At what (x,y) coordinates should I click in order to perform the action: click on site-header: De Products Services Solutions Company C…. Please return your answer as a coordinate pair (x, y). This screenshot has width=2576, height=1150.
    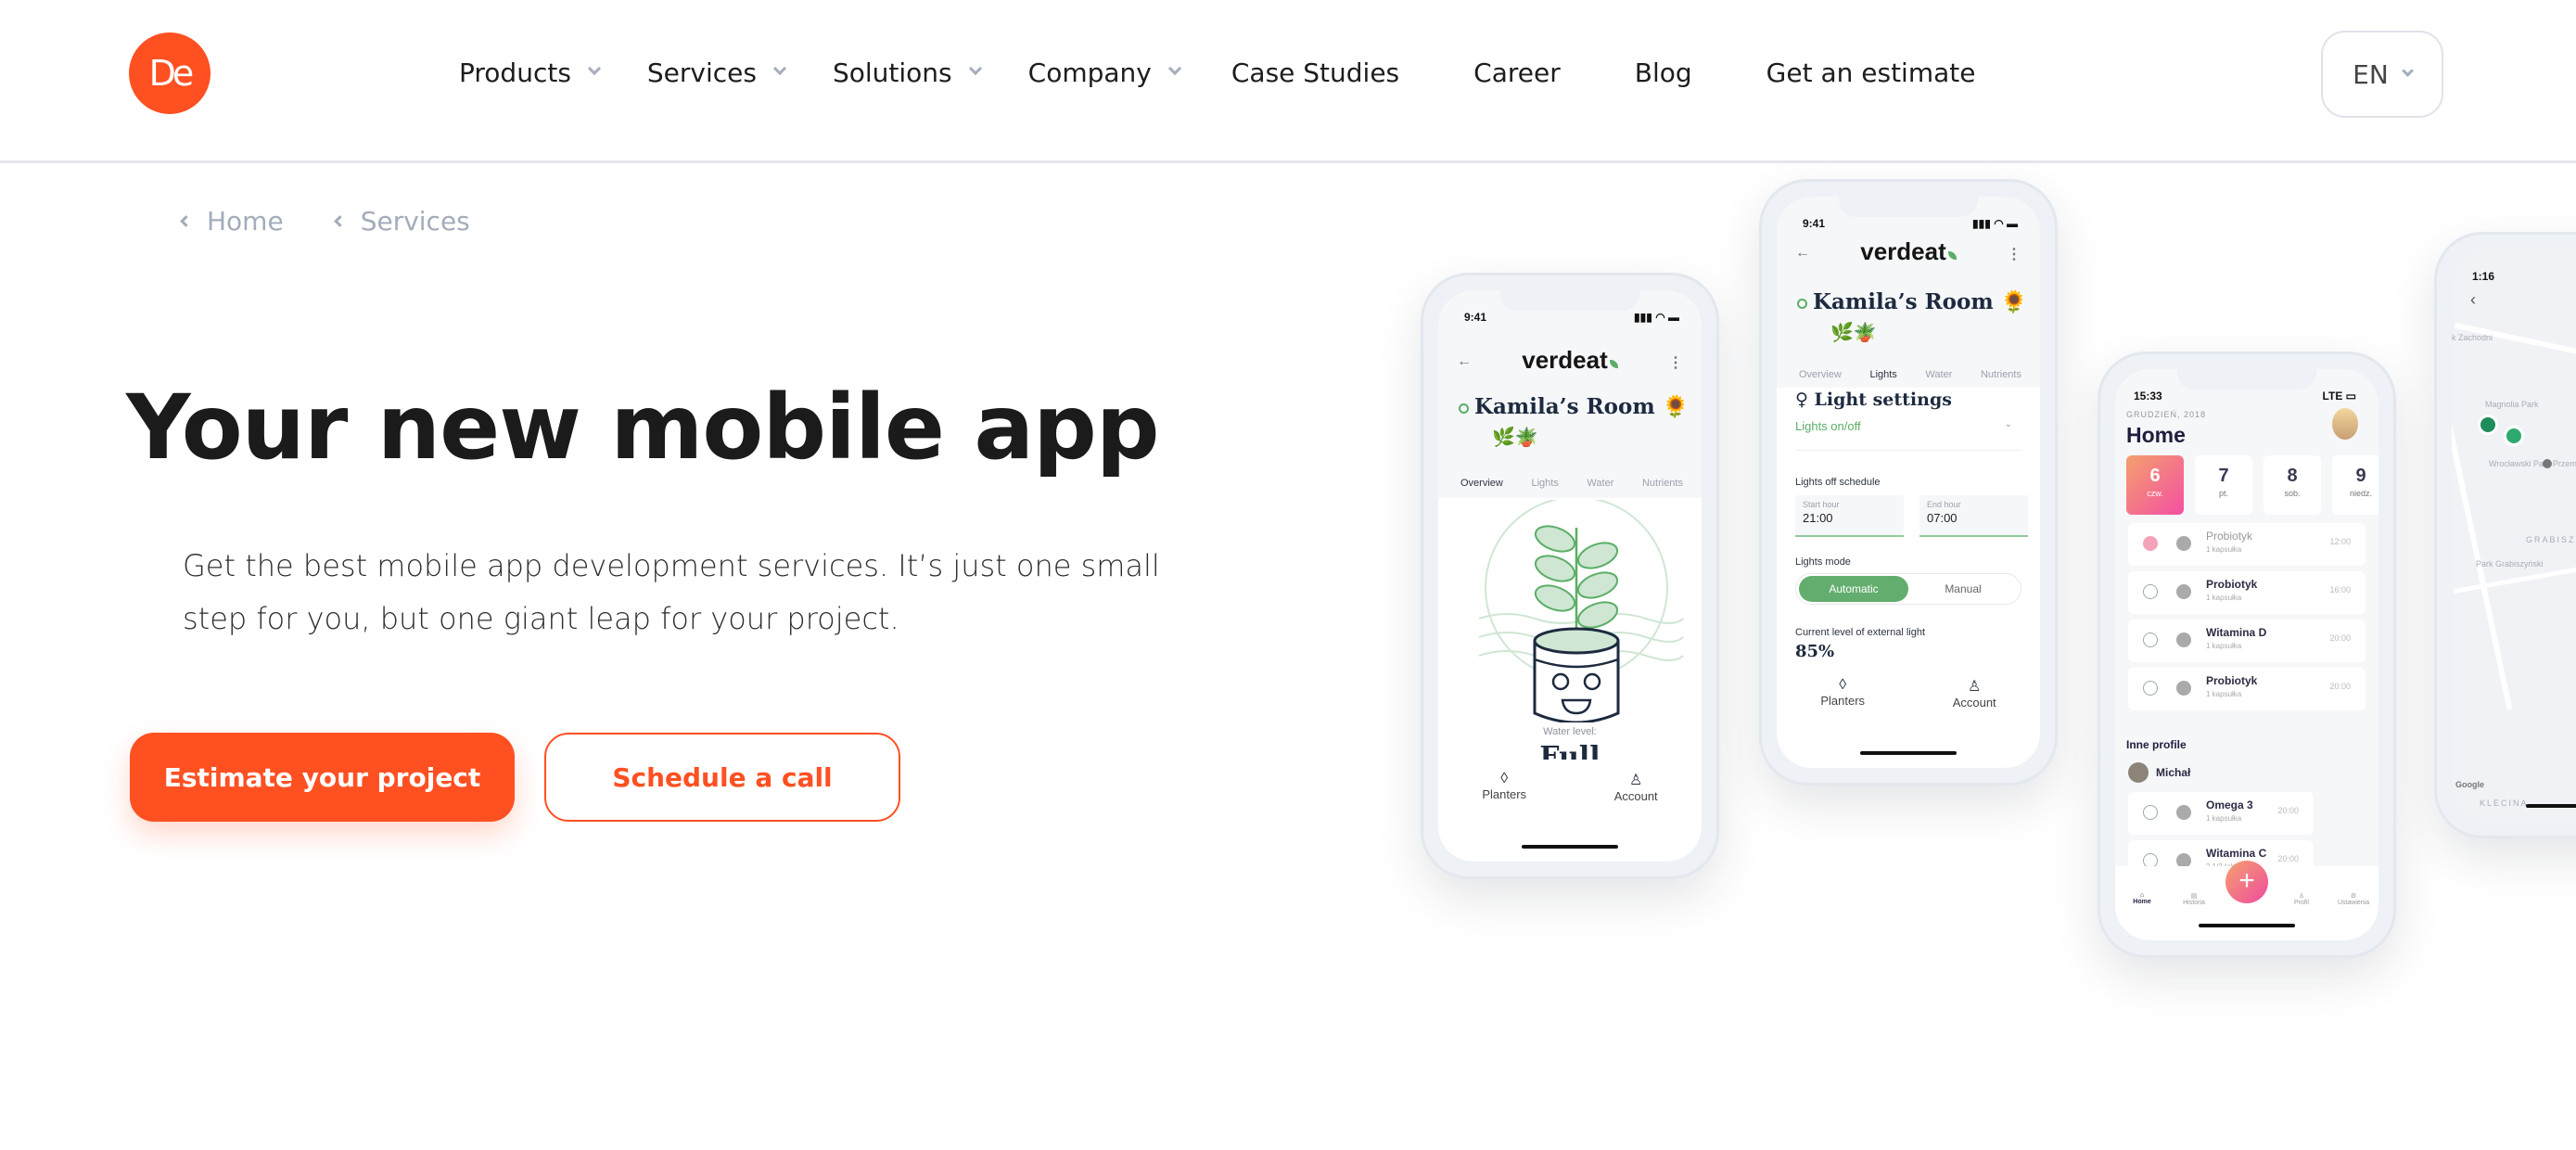
    Looking at the image, I should click on (1288, 81).